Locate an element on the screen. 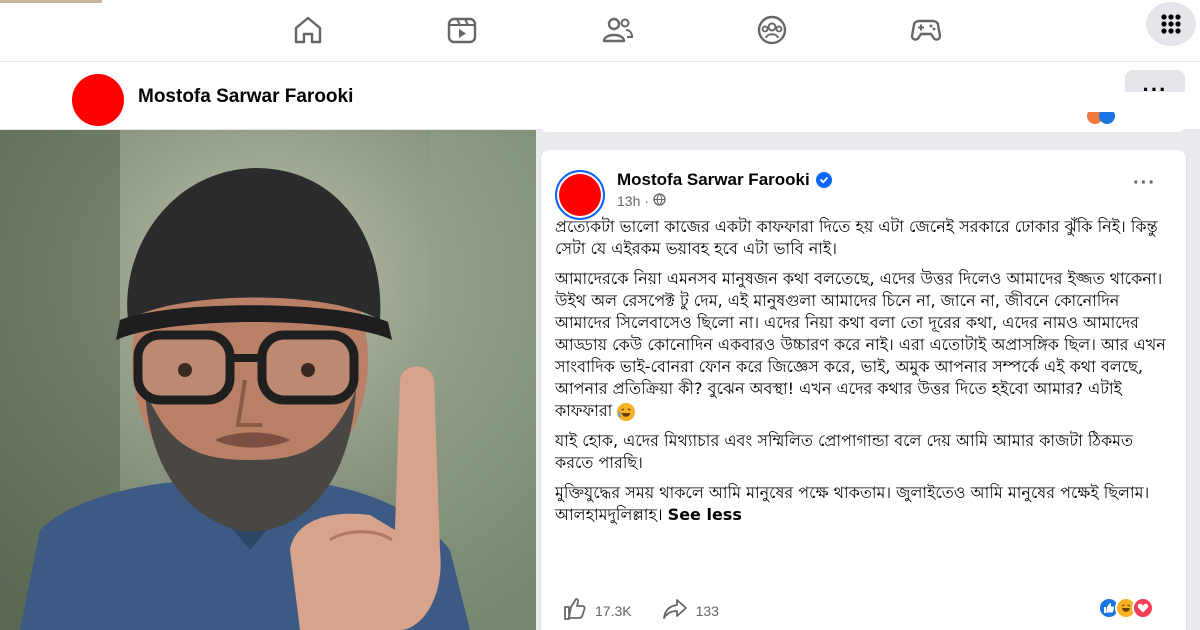 This screenshot has width=1200, height=630. top-accent-line is located at coordinates (51, 1).